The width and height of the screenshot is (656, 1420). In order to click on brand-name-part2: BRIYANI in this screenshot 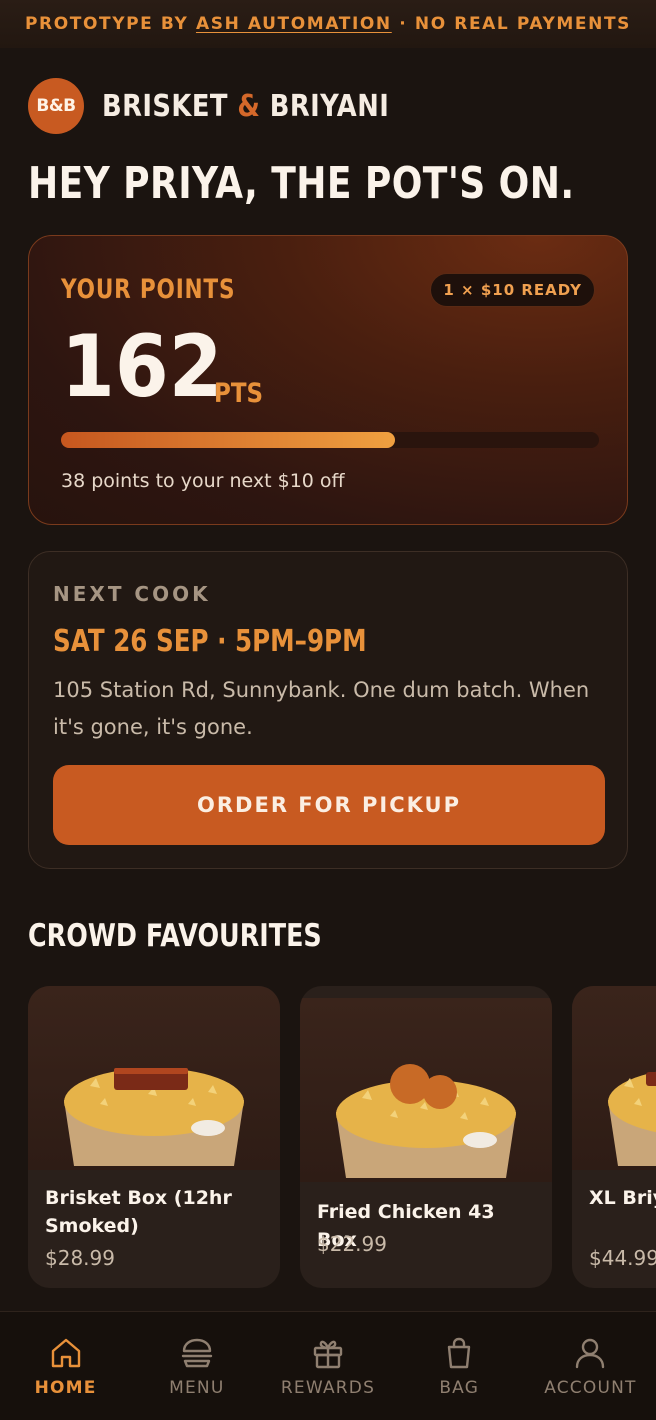, I will do `click(329, 106)`.